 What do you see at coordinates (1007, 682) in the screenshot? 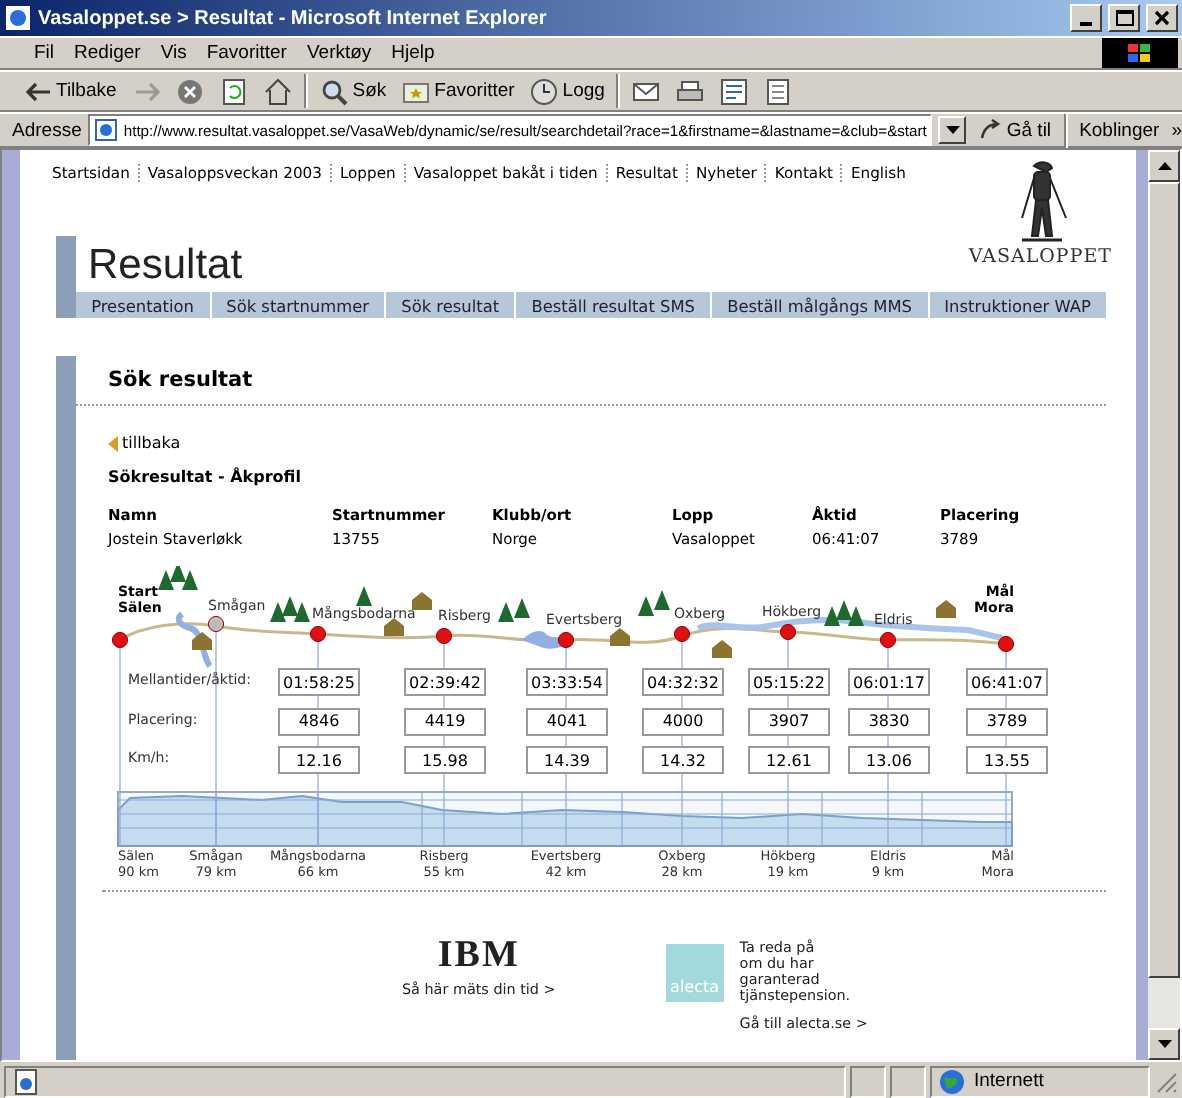
I see `value-box: 06:41:07` at bounding box center [1007, 682].